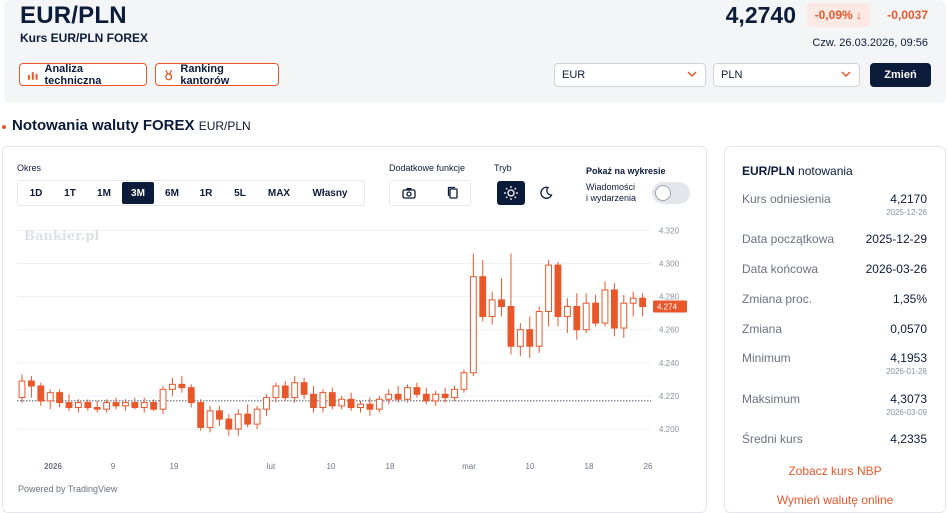 The image size is (948, 513). I want to click on period-6m: 6M, so click(172, 193).